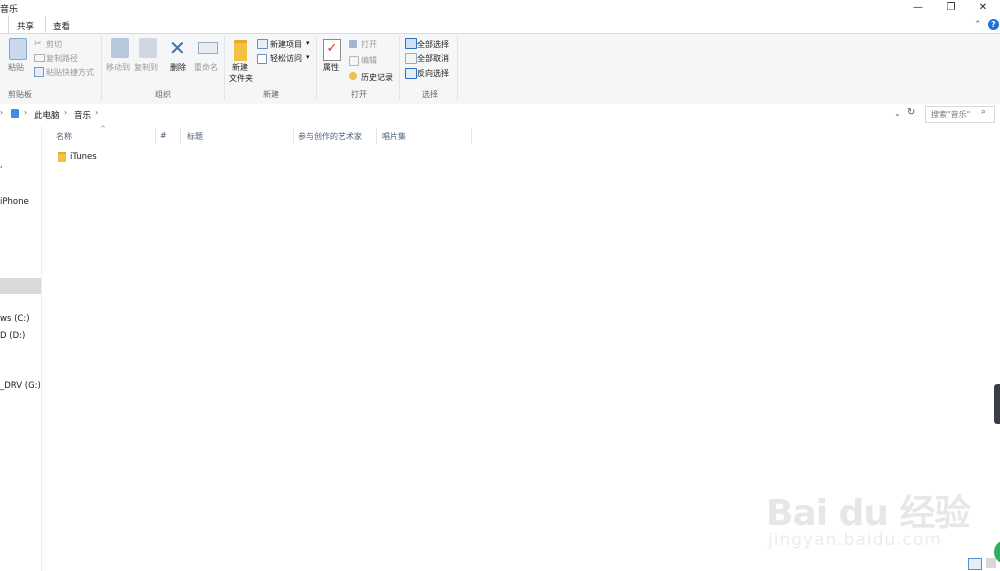  I want to click on help-icon: ?, so click(993, 24).